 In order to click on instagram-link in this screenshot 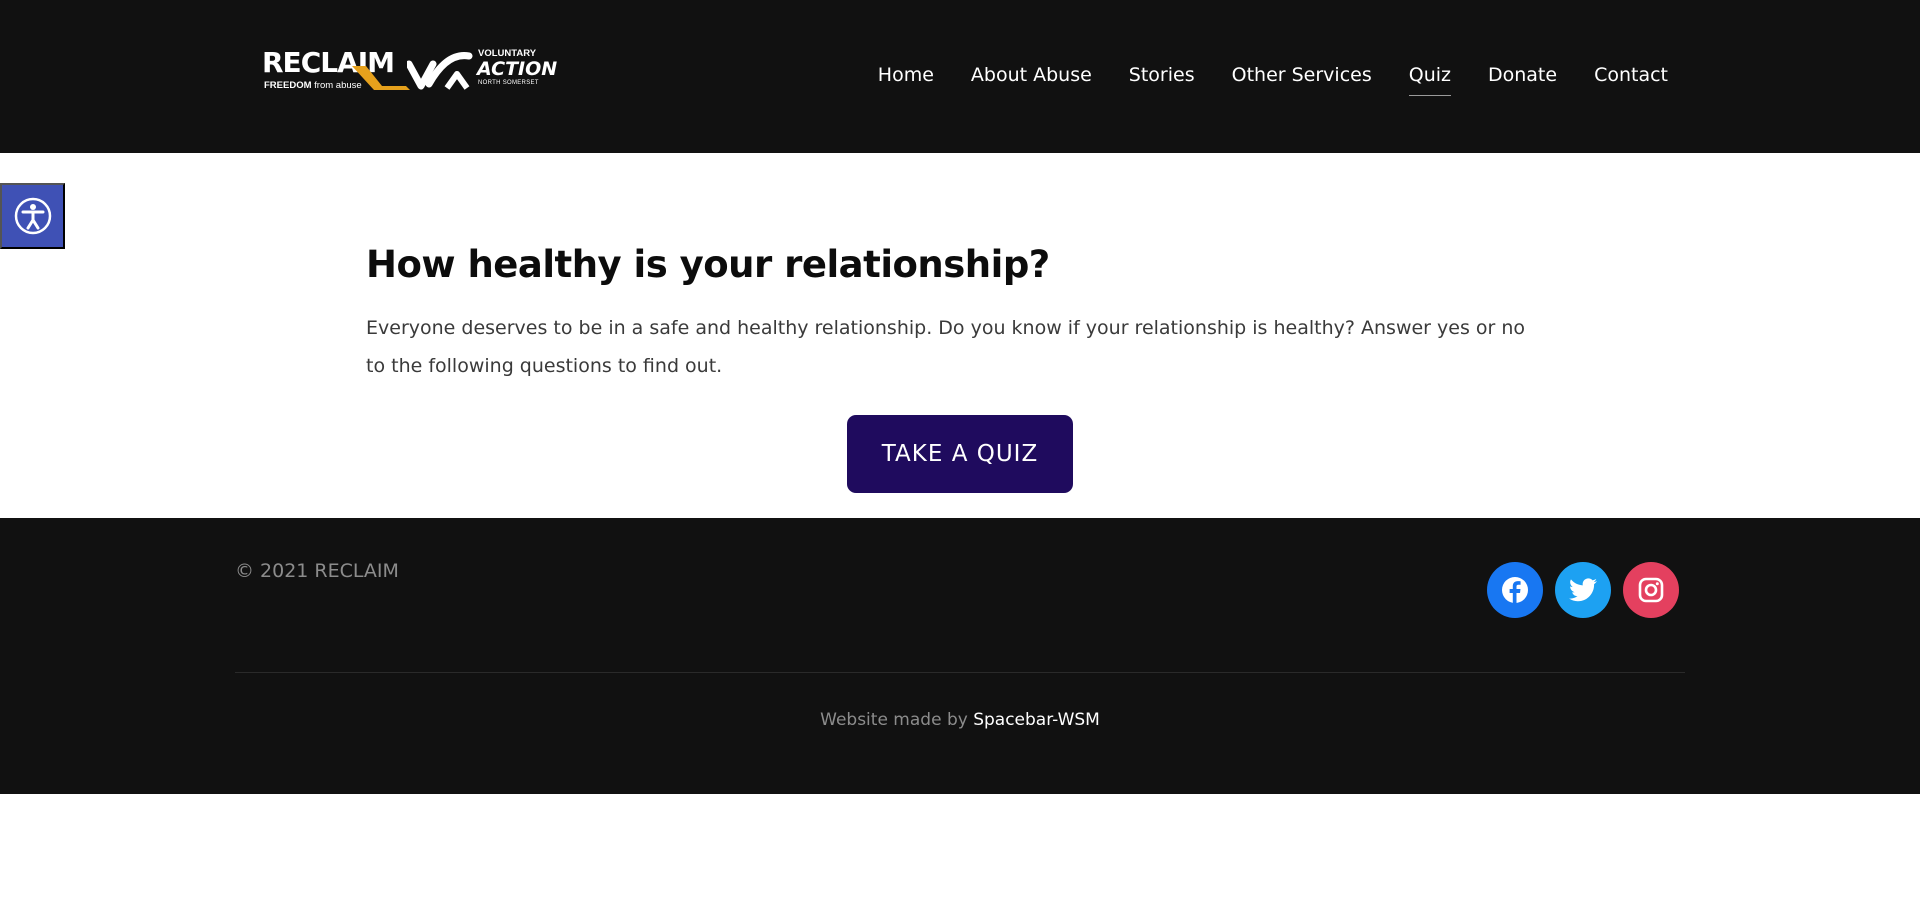, I will do `click(1651, 590)`.